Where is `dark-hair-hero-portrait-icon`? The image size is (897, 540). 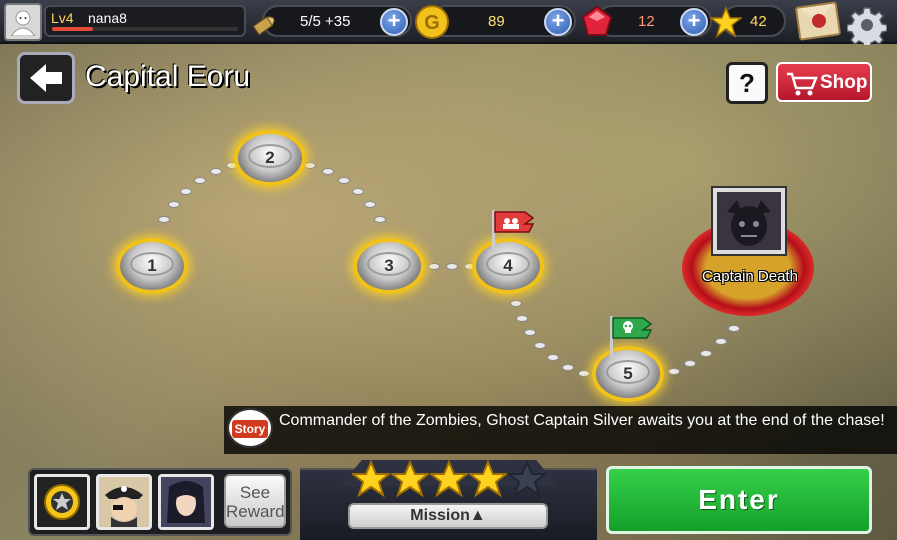
dark-hair-hero-portrait-icon is located at coordinates (186, 502).